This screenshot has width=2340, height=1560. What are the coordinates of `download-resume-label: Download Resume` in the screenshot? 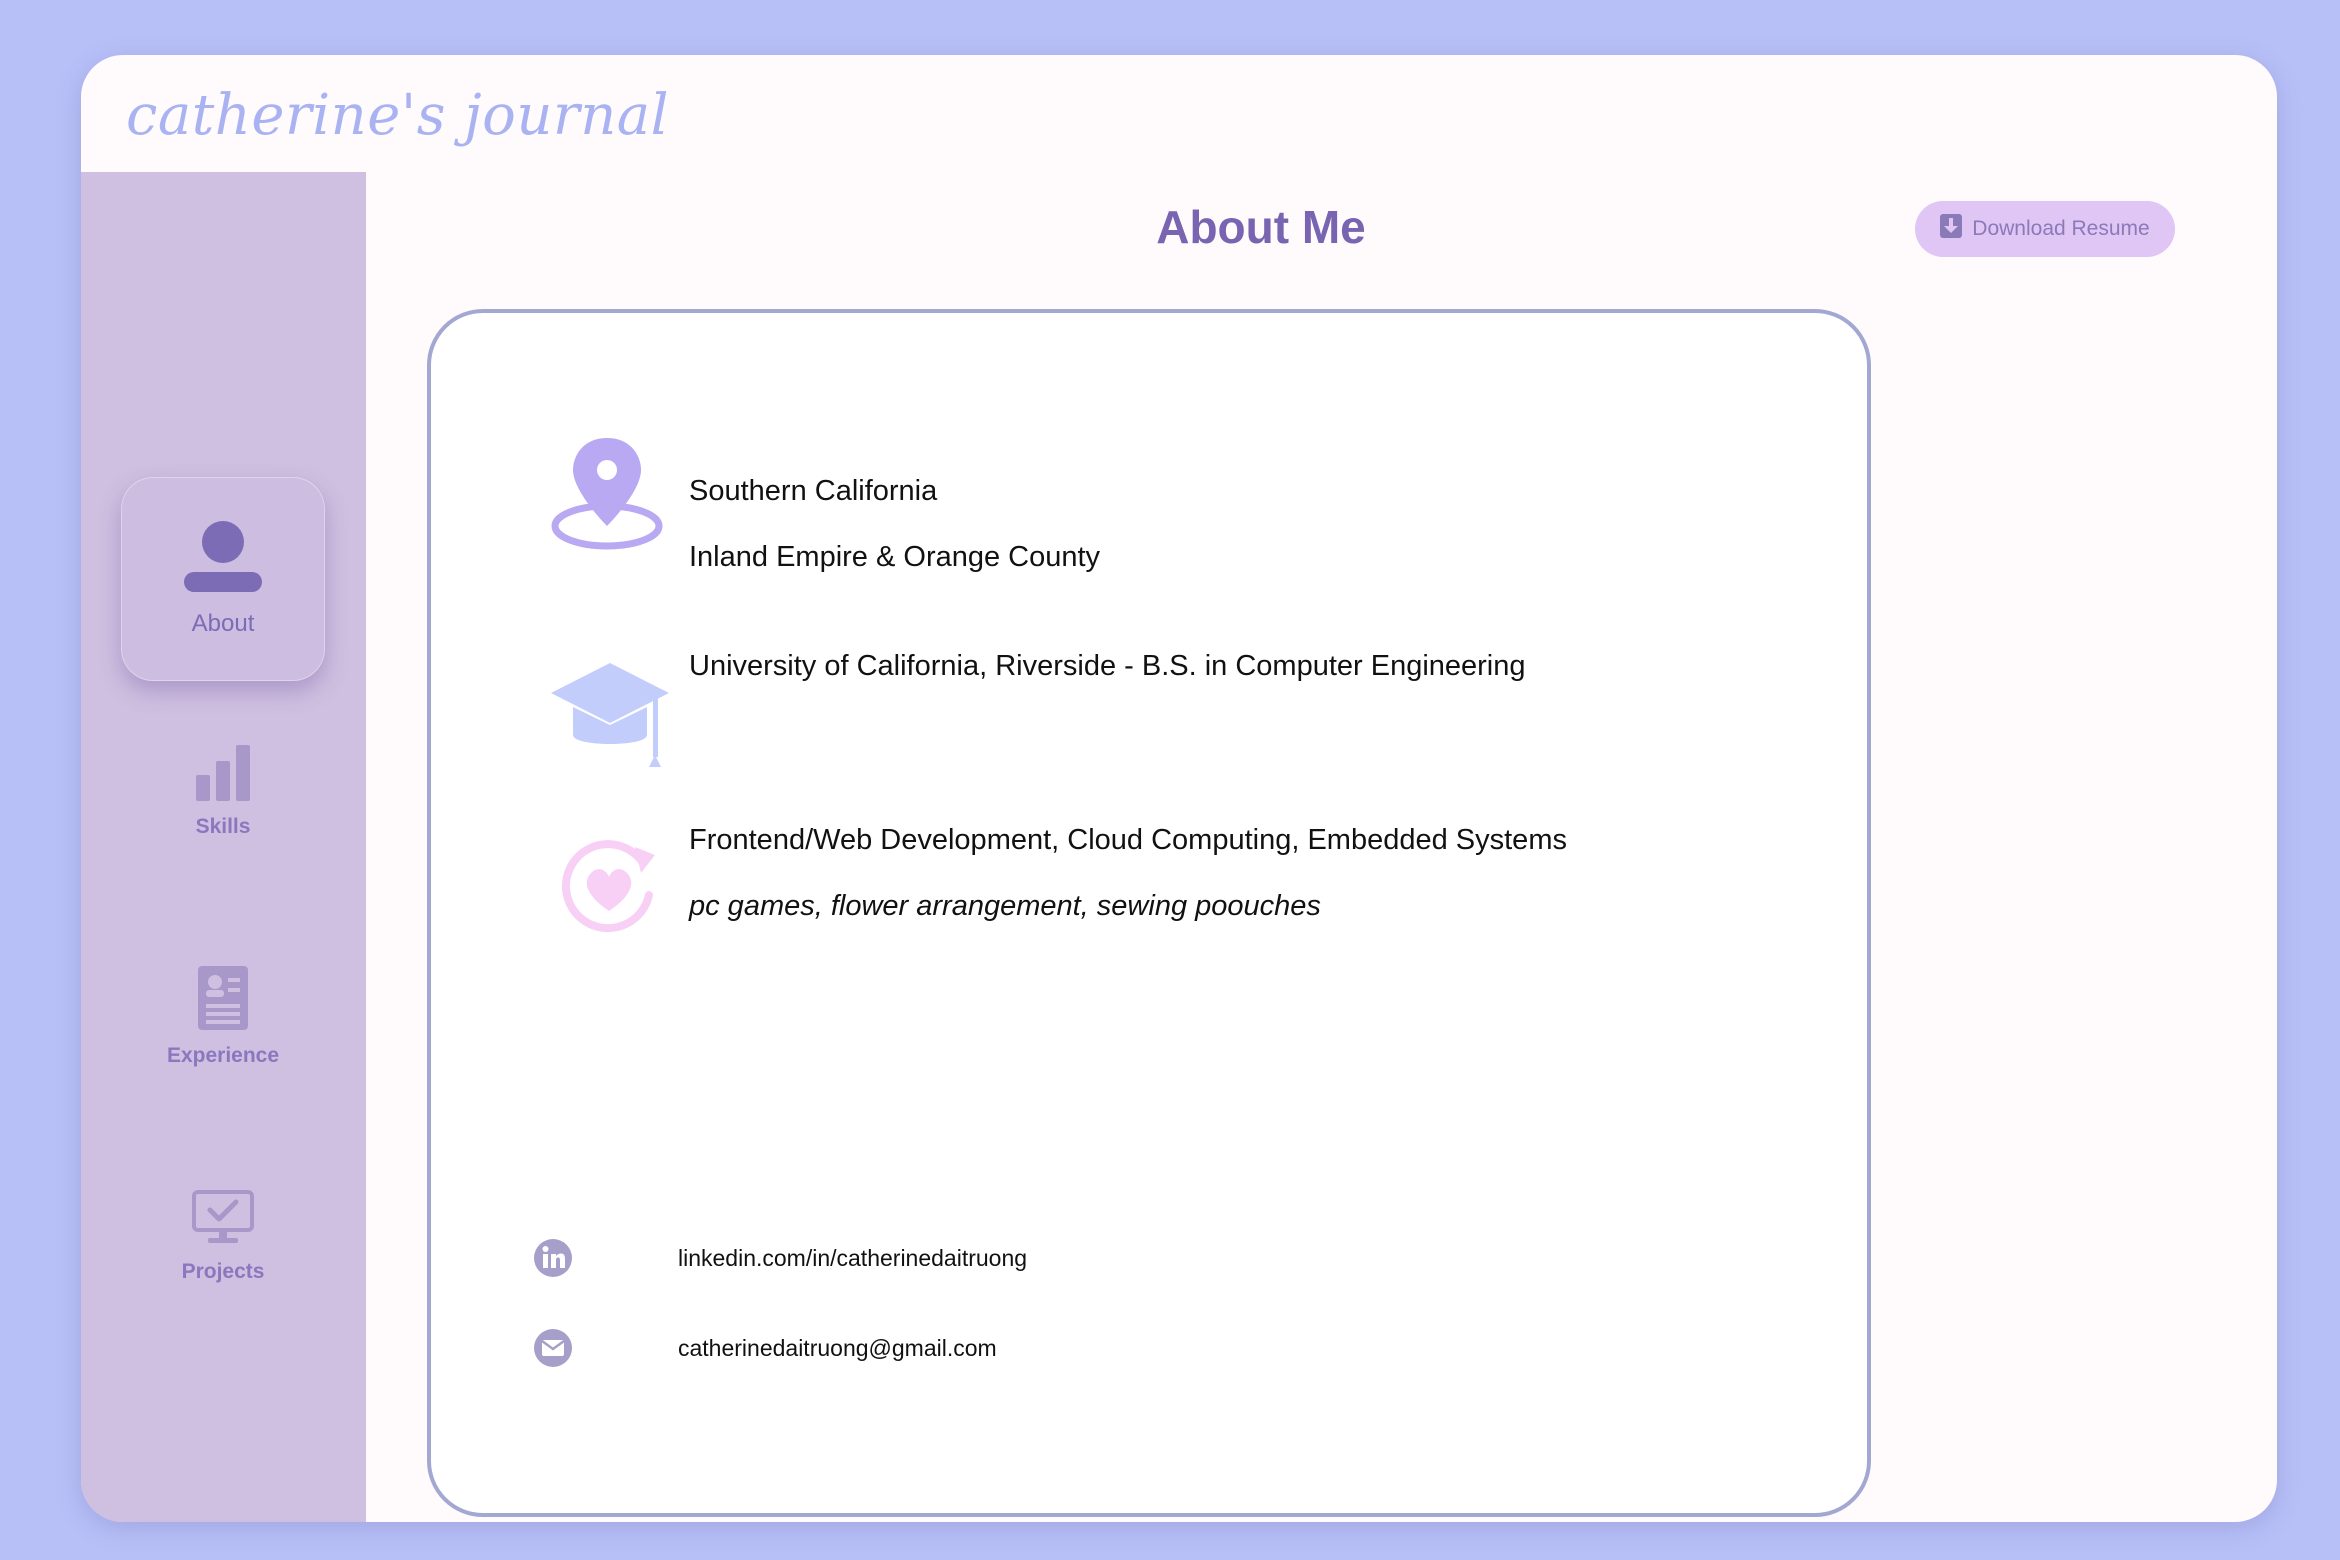 It's located at (2061, 228).